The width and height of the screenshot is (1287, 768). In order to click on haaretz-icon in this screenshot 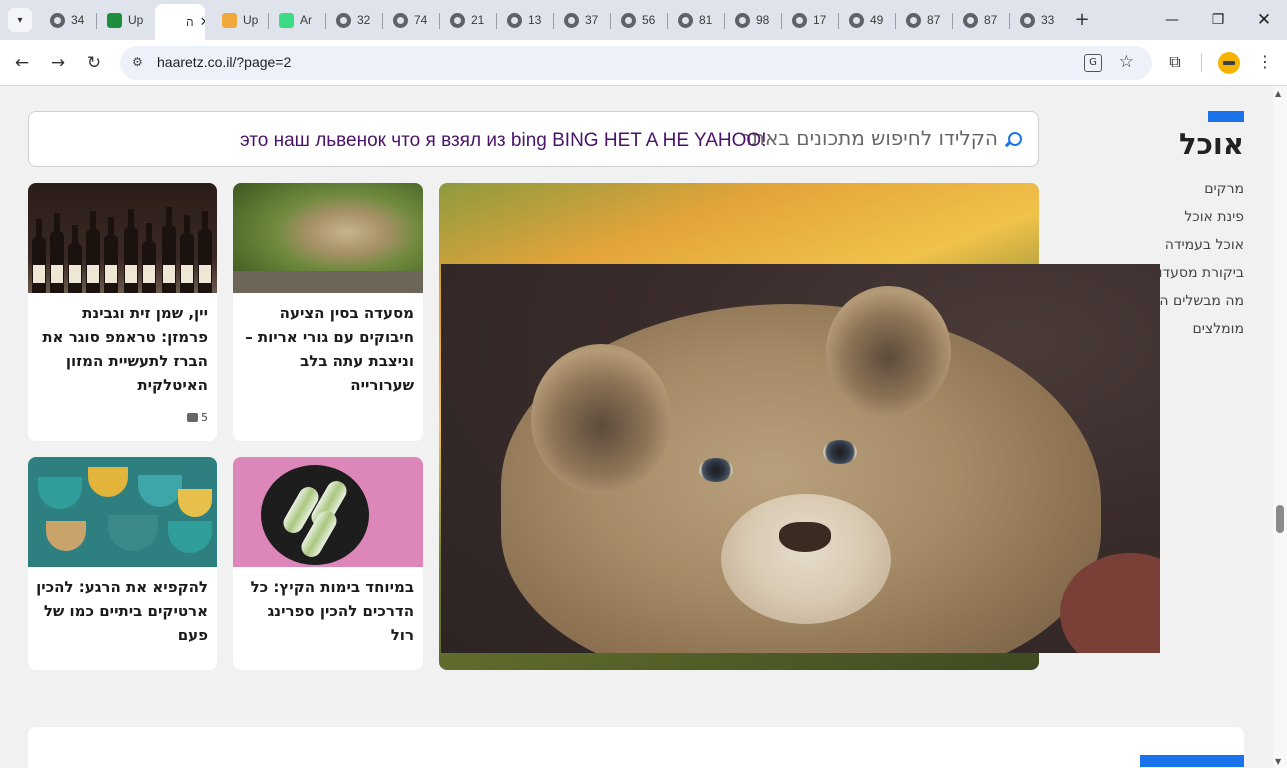, I will do `click(172, 22)`.